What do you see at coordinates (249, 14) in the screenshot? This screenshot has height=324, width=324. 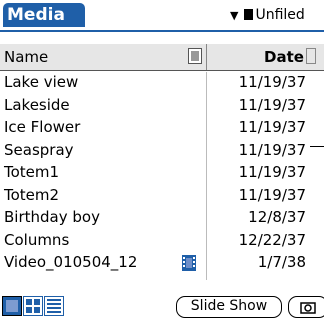 I see `category-icon` at bounding box center [249, 14].